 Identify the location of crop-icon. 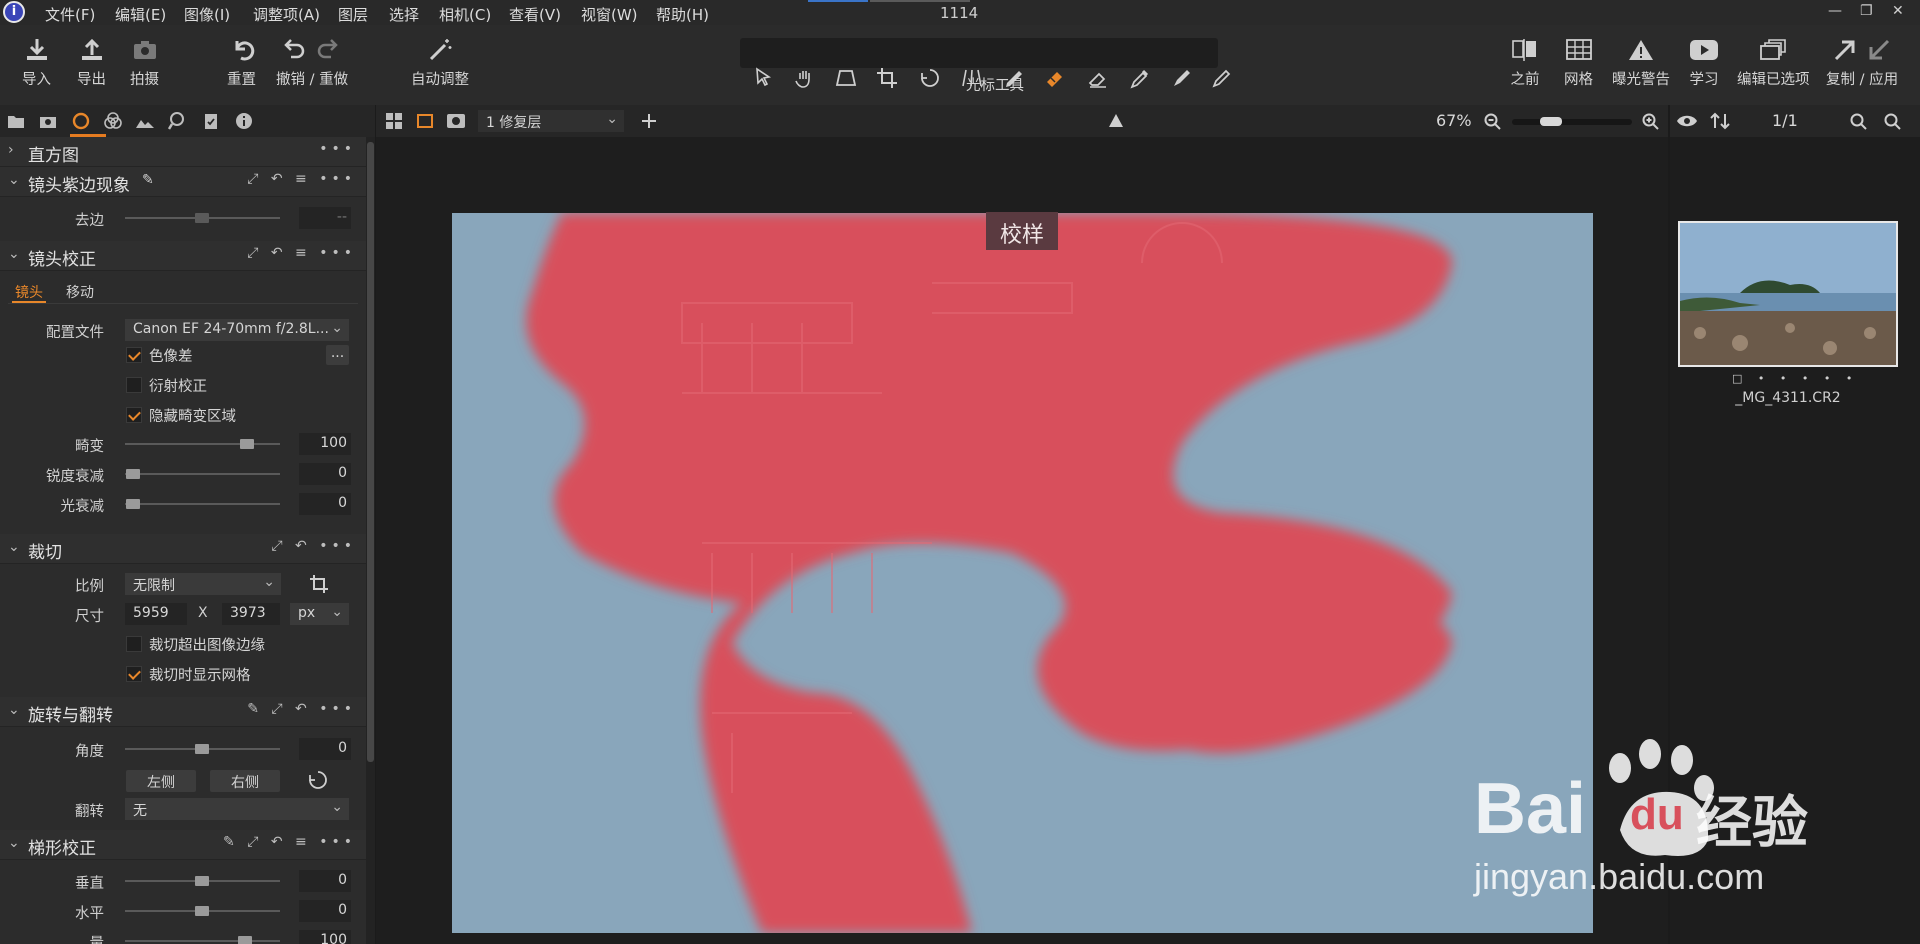
(319, 584).